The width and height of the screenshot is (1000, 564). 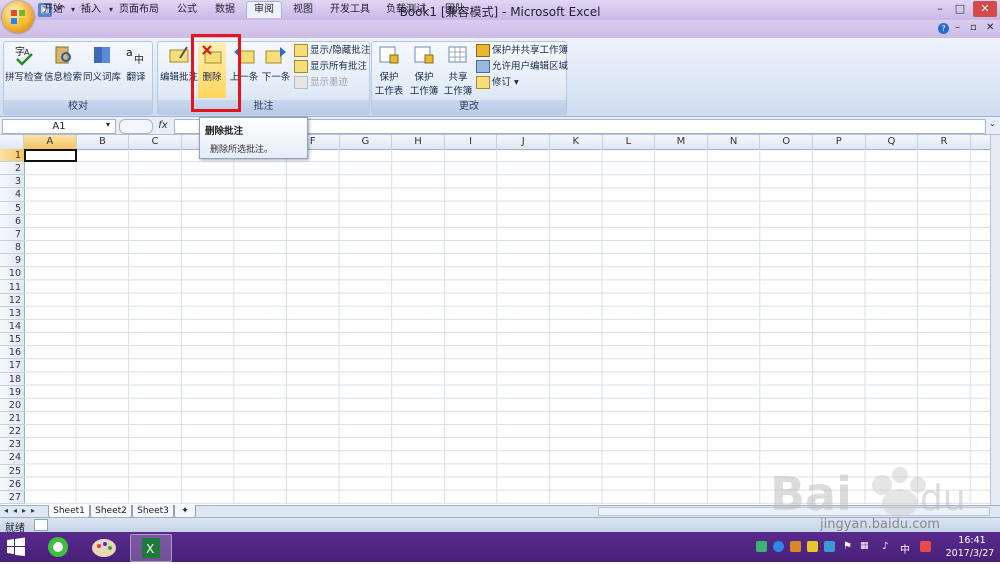 What do you see at coordinates (992, 123) in the screenshot?
I see `expand-formula-bar-icon: ⌄` at bounding box center [992, 123].